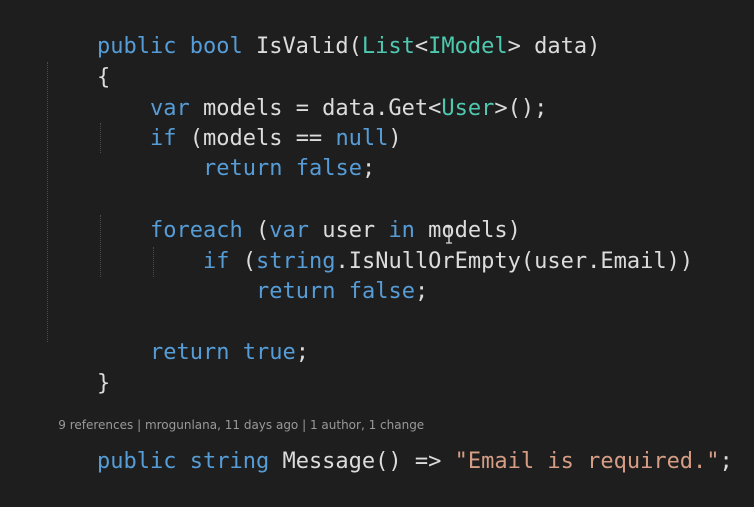  I want to click on code-line-if-isnullorempty: if (string.IsNullOrEmpty(user.Email)), so click(421, 245).